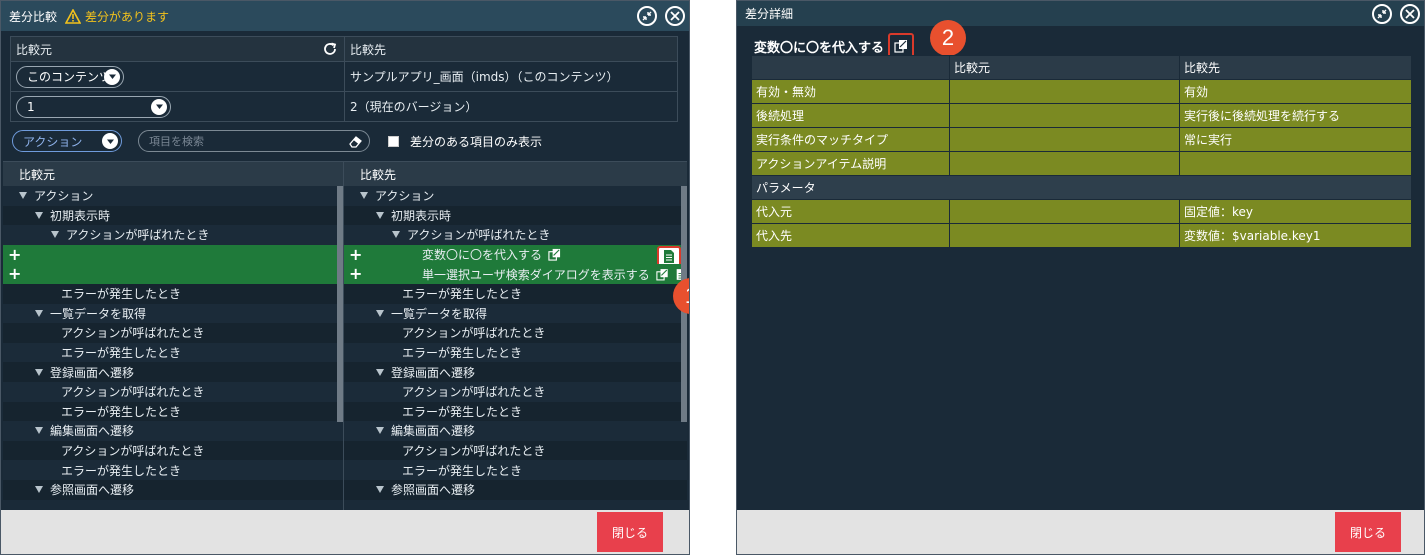 The height and width of the screenshot is (555, 1425). Describe the element at coordinates (368, 49) in the screenshot. I see `target-header: 比較先` at that location.